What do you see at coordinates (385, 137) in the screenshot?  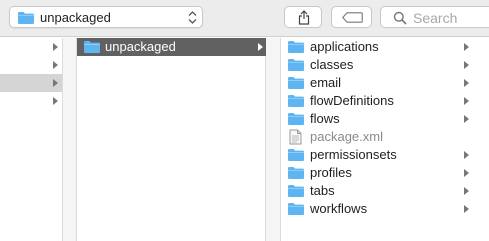 I see `file-row-package-xml: package.xml` at bounding box center [385, 137].